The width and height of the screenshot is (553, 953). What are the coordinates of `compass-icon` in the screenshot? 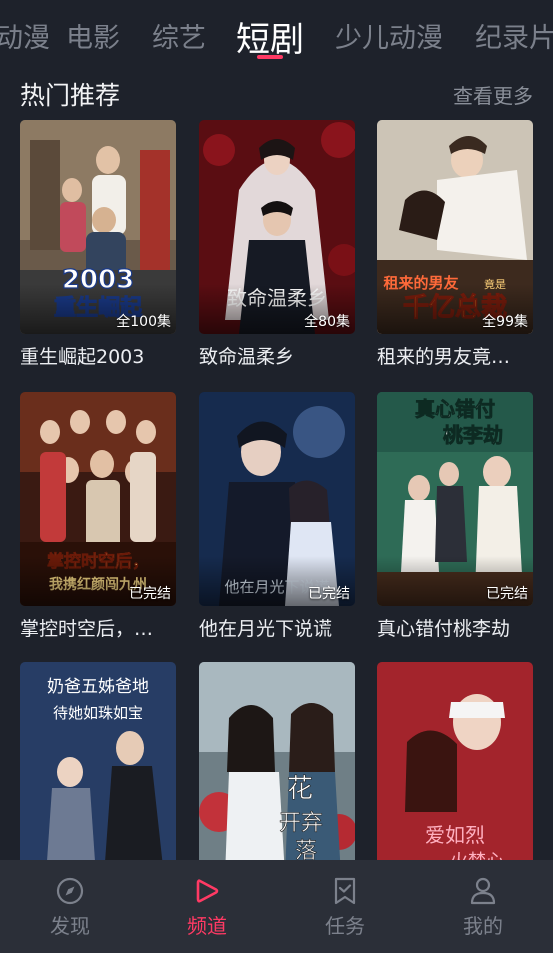 It's located at (70, 891).